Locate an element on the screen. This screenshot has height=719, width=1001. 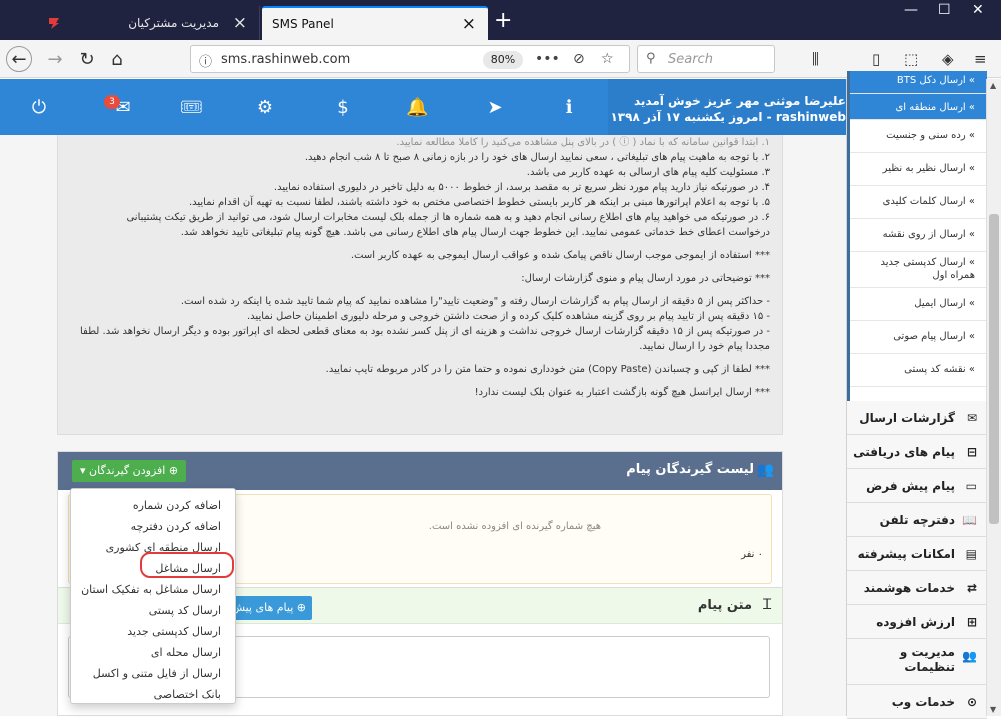
sidebar-item-advanced: ▤ امکانات پیشرفته is located at coordinates (917, 554).